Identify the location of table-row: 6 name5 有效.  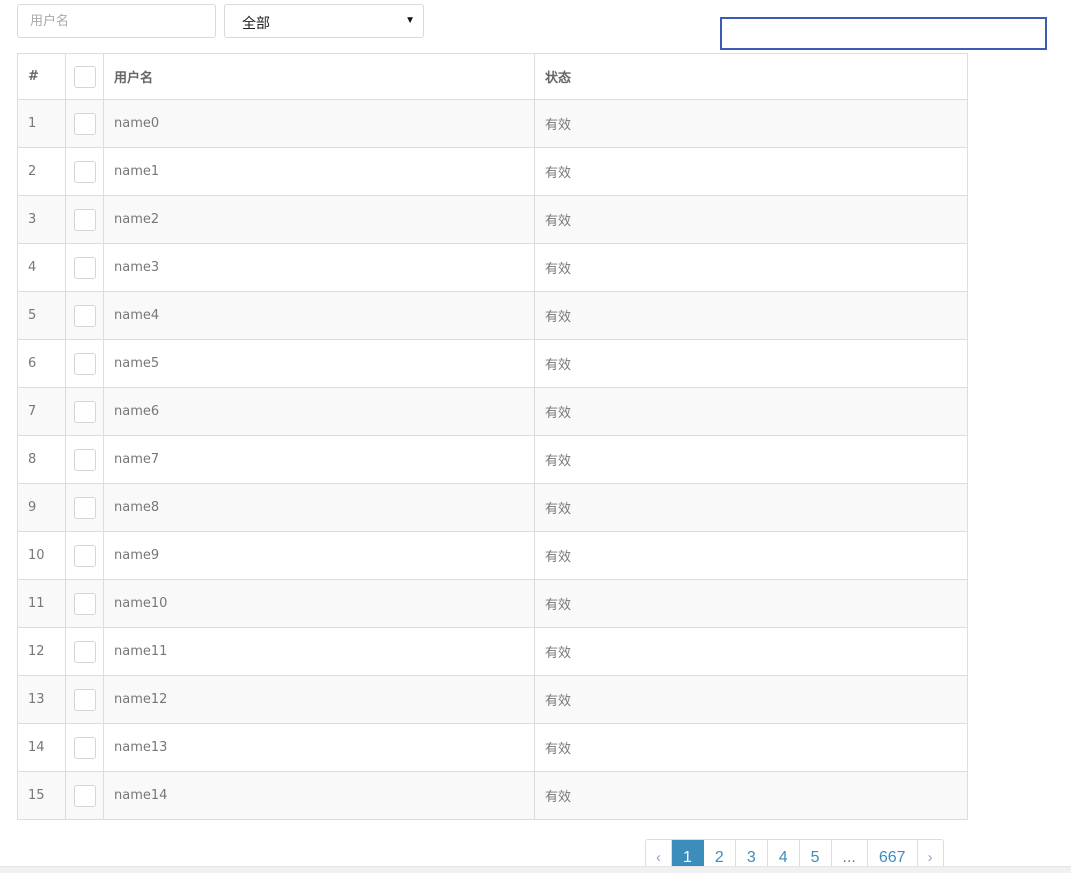
(492, 363).